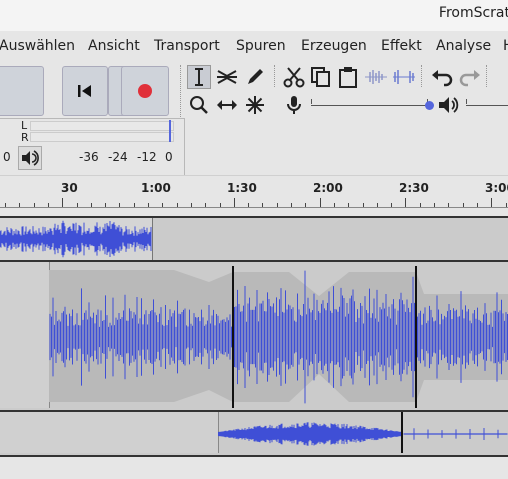 The width and height of the screenshot is (508, 479). I want to click on ruler-label: 2:30, so click(414, 188).